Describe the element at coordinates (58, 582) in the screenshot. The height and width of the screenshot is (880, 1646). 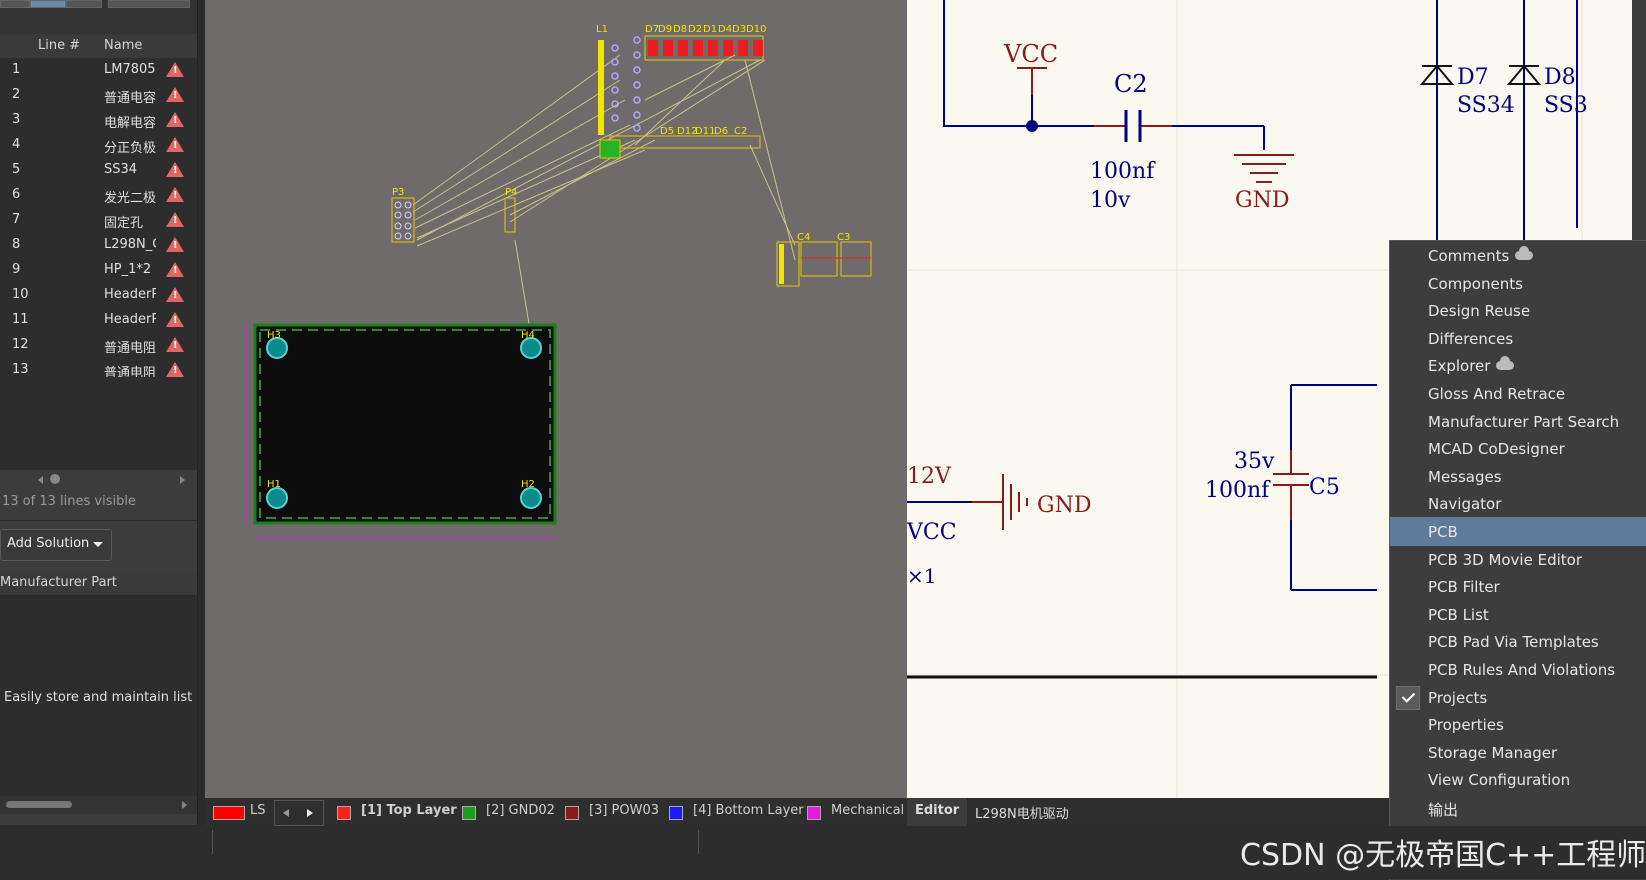
I see `manufacturer-part-label: Manufacturer Part` at that location.